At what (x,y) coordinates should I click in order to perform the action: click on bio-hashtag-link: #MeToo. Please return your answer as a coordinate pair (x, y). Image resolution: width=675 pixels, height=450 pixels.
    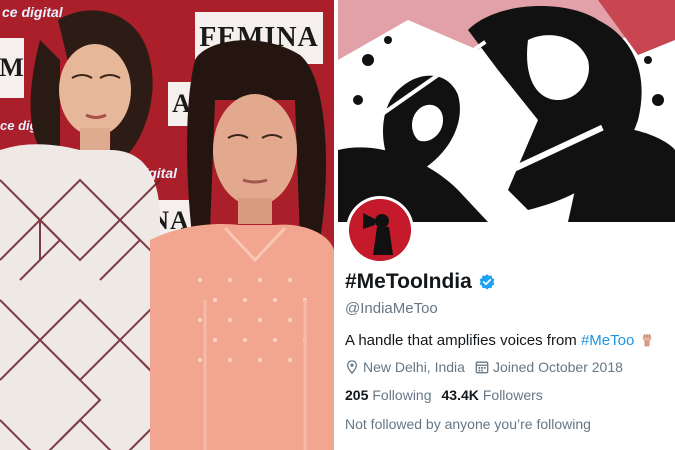
    Looking at the image, I should click on (607, 340).